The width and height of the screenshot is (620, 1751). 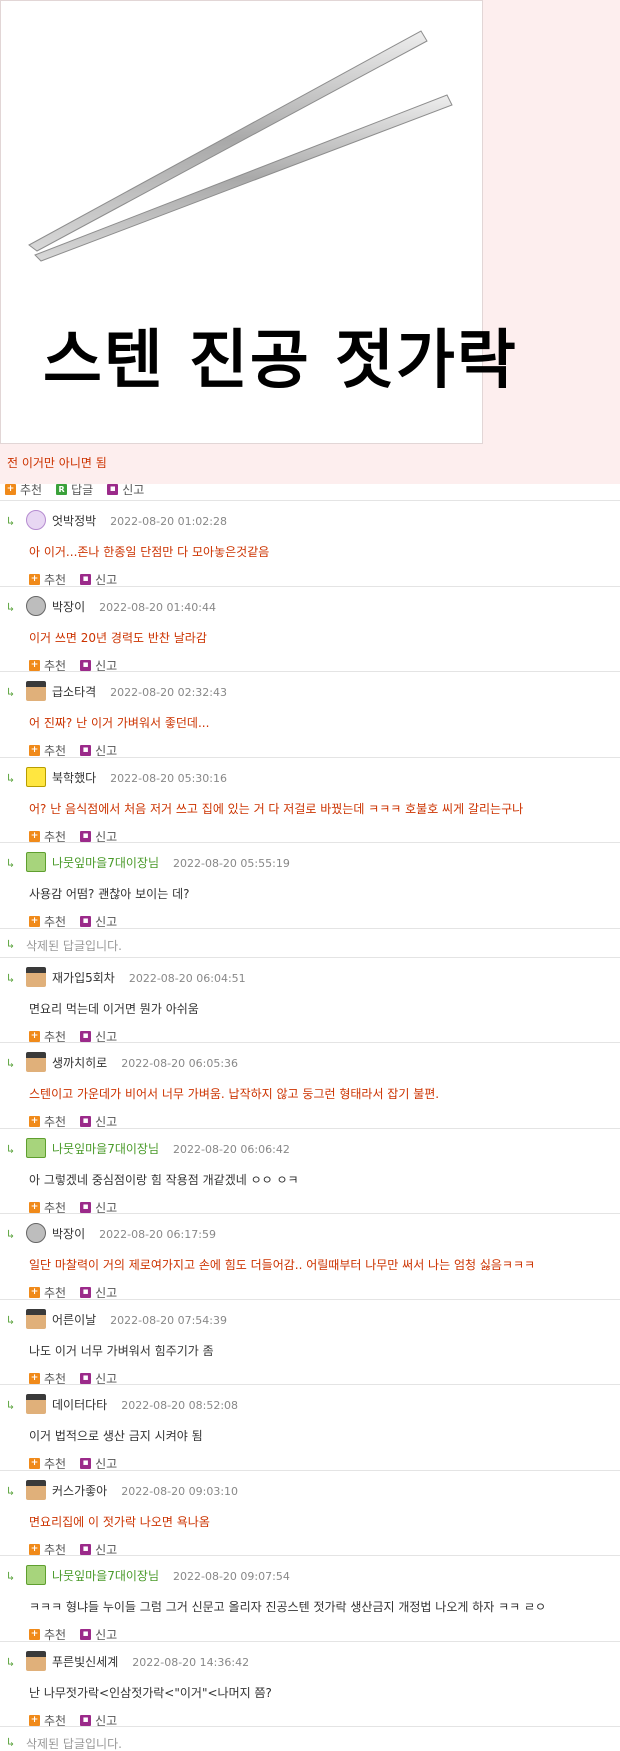 What do you see at coordinates (133, 490) in the screenshot?
I see `report-label: 신고` at bounding box center [133, 490].